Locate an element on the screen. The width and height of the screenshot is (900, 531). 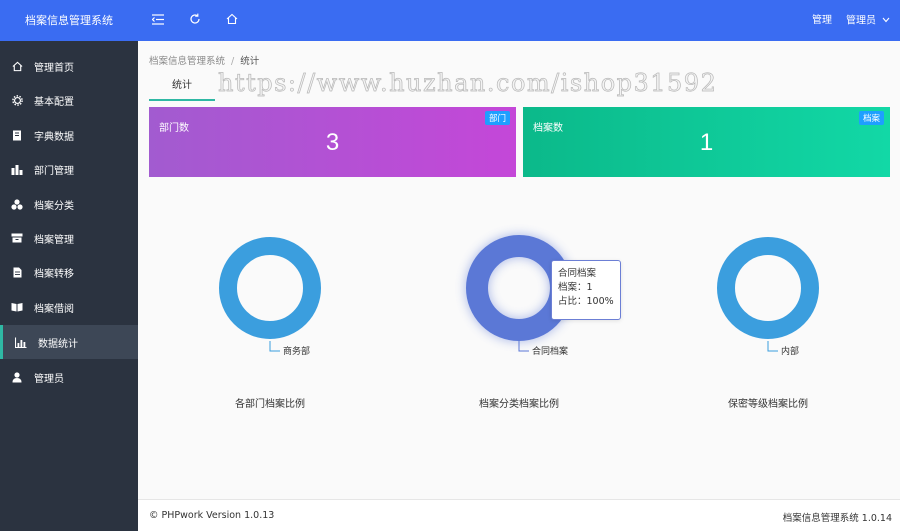
tooltip-percent: 占比：100% is located at coordinates (586, 301).